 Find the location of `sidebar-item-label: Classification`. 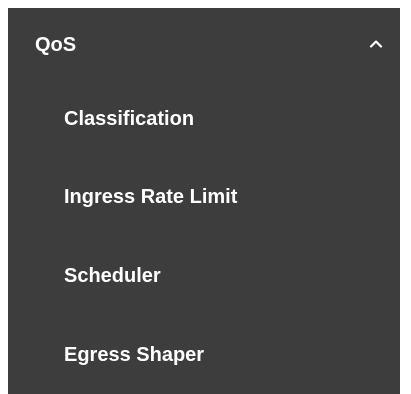

sidebar-item-label: Classification is located at coordinates (129, 119).